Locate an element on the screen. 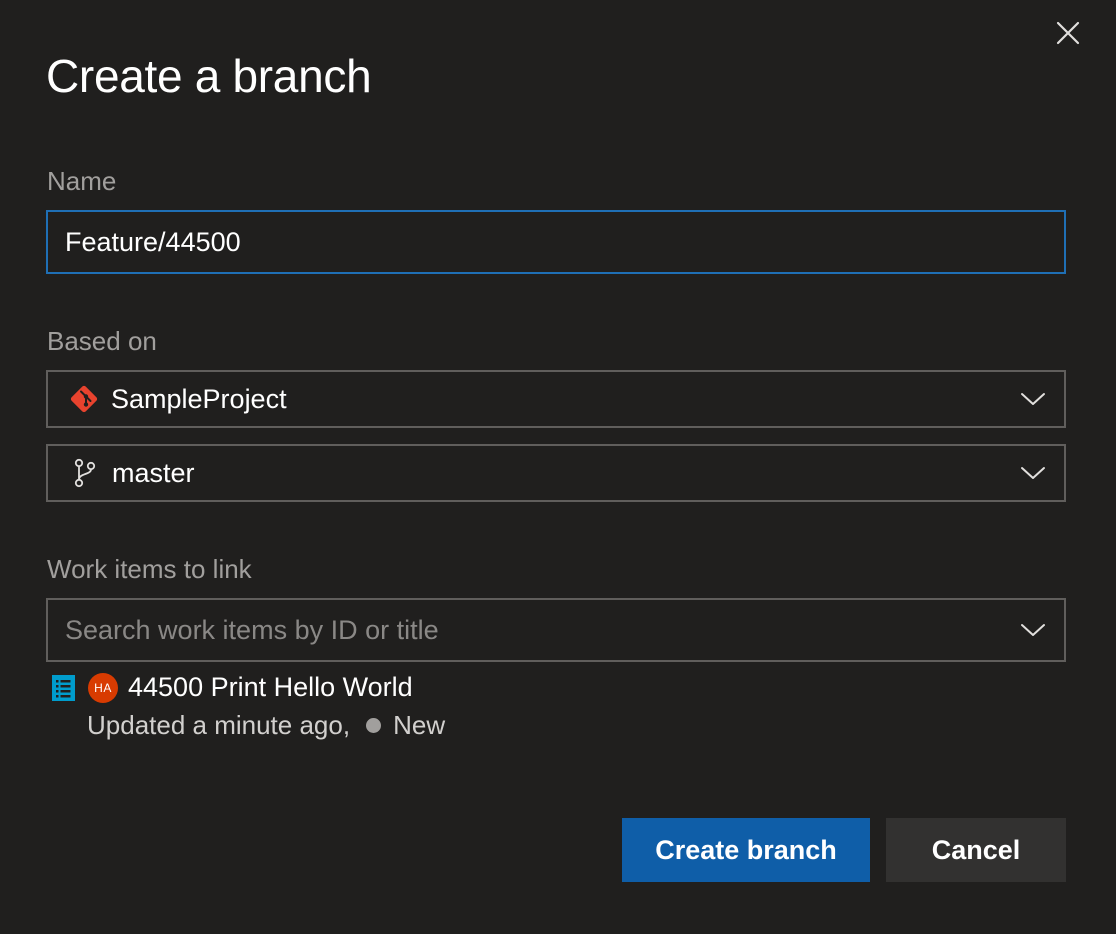 The height and width of the screenshot is (934, 1116). work-item-title: 44500 Print Hello World is located at coordinates (270, 687).